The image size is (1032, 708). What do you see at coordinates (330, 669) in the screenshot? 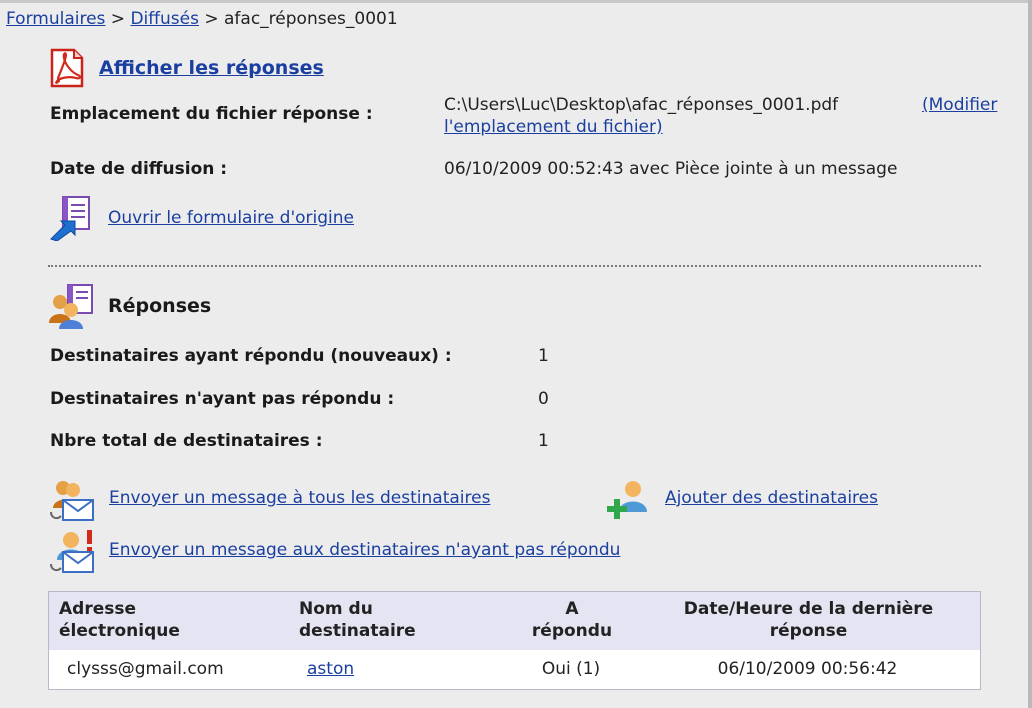
I see `recipient-name-link: aston` at bounding box center [330, 669].